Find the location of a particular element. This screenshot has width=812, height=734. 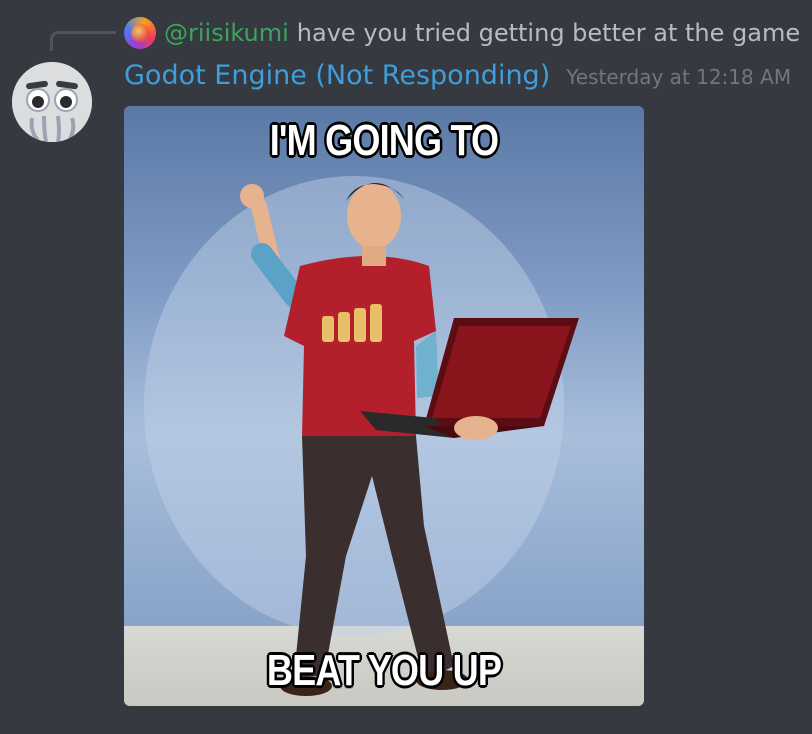

reply-connector is located at coordinates (83, 41).